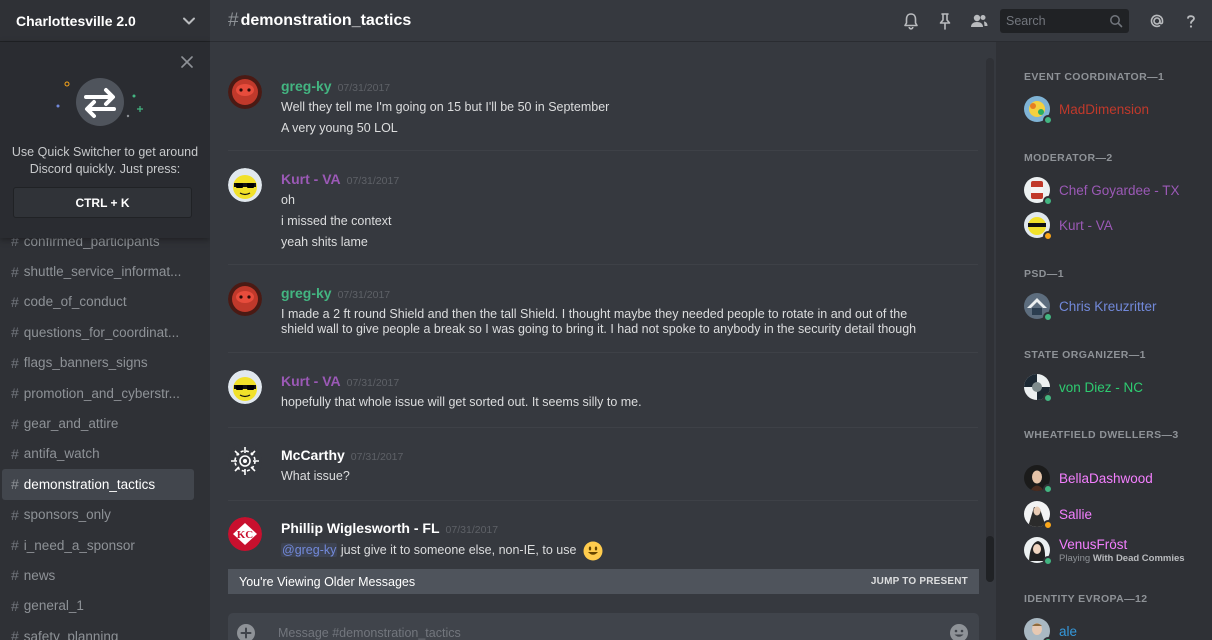 The height and width of the screenshot is (640, 1212). Describe the element at coordinates (911, 21) in the screenshot. I see `bell-icon` at that location.